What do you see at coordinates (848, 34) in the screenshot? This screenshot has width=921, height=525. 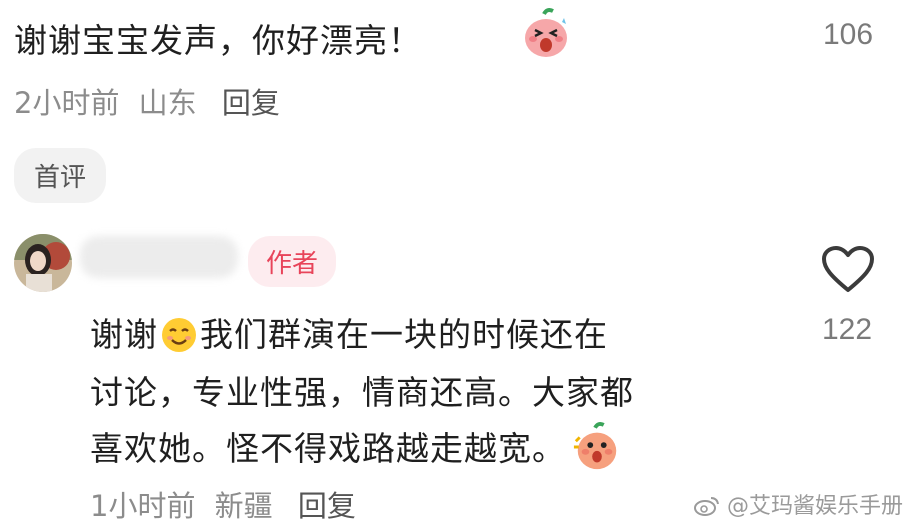 I see `like-count: 106` at bounding box center [848, 34].